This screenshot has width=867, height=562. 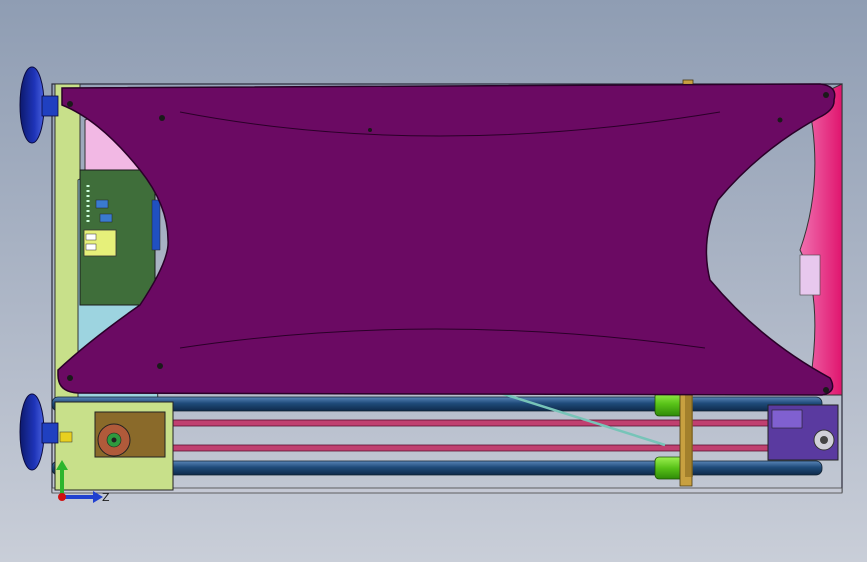 What do you see at coordinates (467, 435) in the screenshot?
I see `drive-belt` at bounding box center [467, 435].